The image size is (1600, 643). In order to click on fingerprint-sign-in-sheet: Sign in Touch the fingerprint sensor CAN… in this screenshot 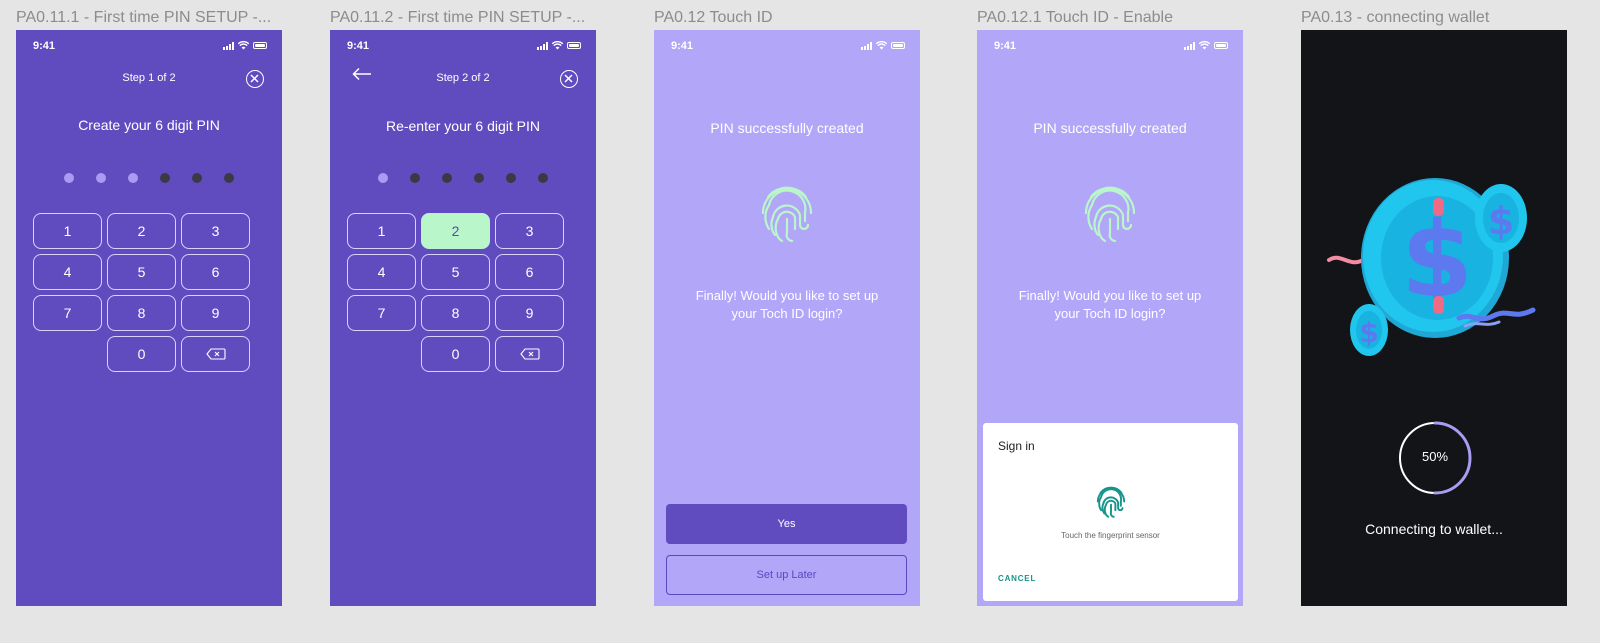, I will do `click(1110, 512)`.